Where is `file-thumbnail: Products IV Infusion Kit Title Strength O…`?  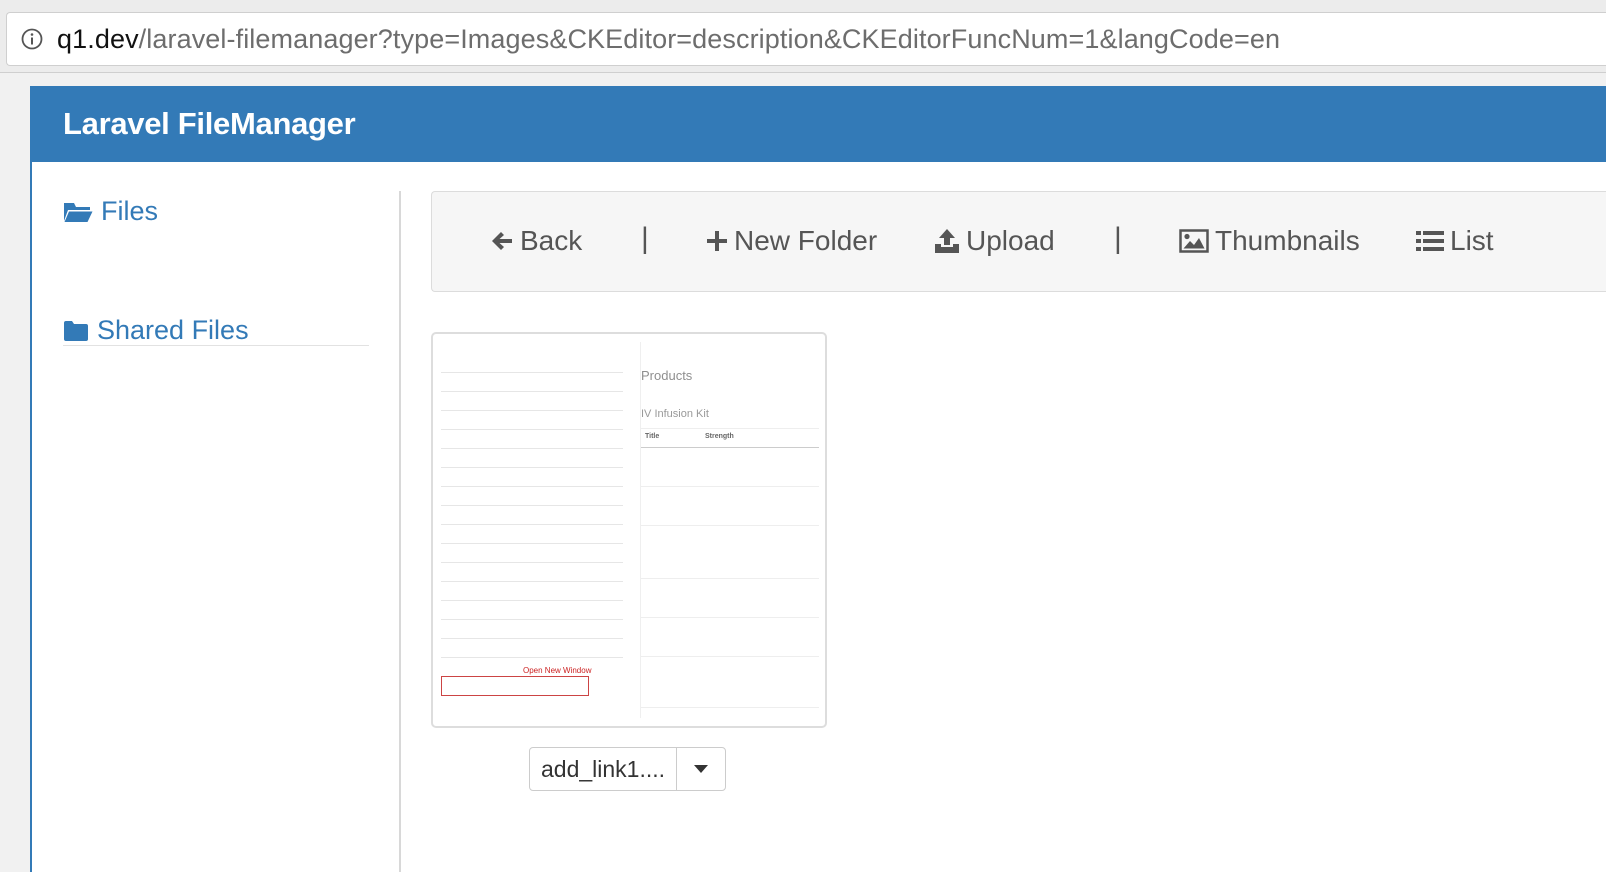 file-thumbnail: Products IV Infusion Kit Title Strength O… is located at coordinates (629, 530).